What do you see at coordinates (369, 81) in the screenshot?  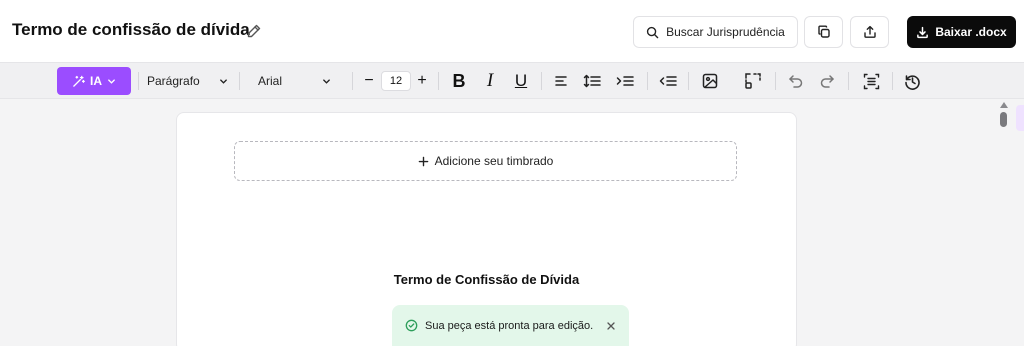 I see `decrease-font-size-button: −` at bounding box center [369, 81].